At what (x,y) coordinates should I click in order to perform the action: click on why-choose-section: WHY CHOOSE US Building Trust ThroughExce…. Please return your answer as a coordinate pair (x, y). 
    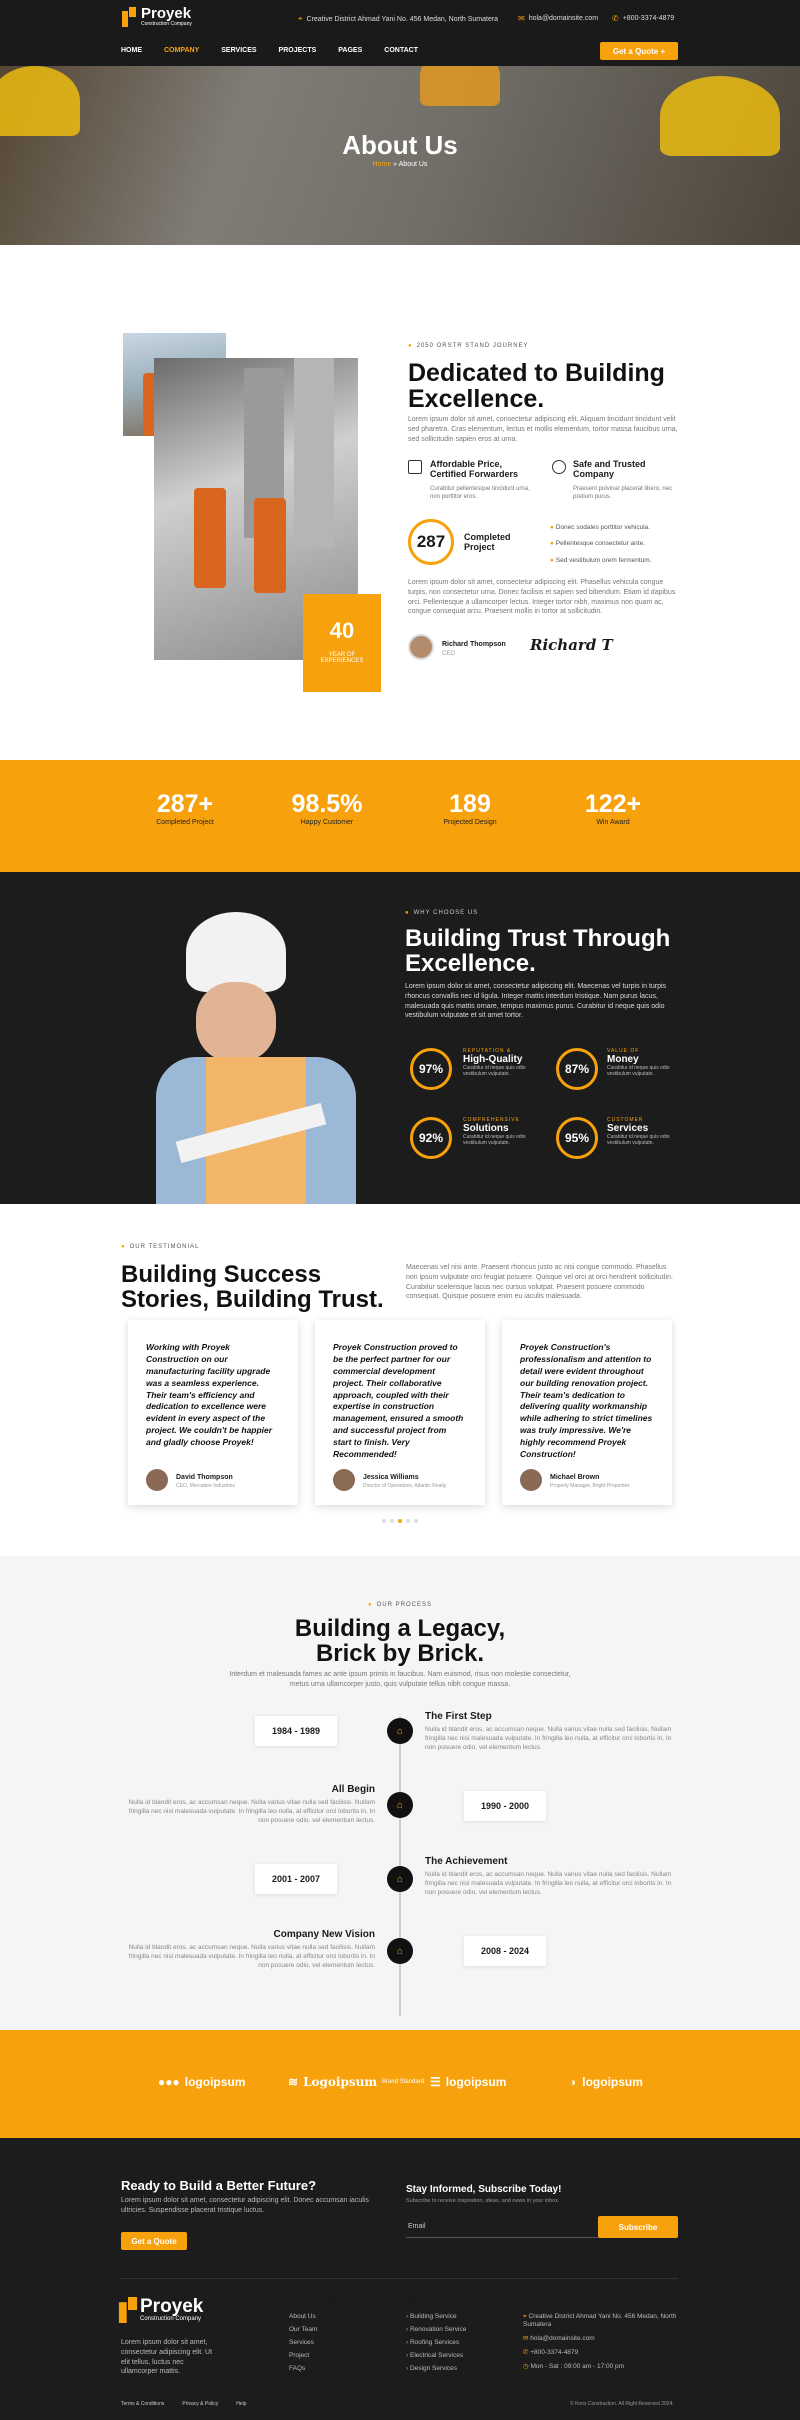
    Looking at the image, I should click on (400, 1038).